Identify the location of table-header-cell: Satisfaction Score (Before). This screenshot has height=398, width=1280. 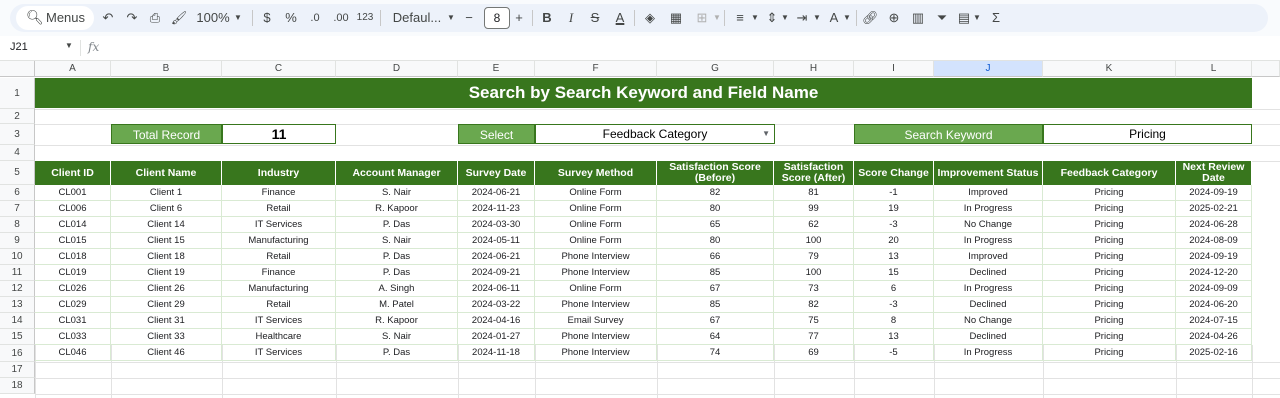
(715, 173).